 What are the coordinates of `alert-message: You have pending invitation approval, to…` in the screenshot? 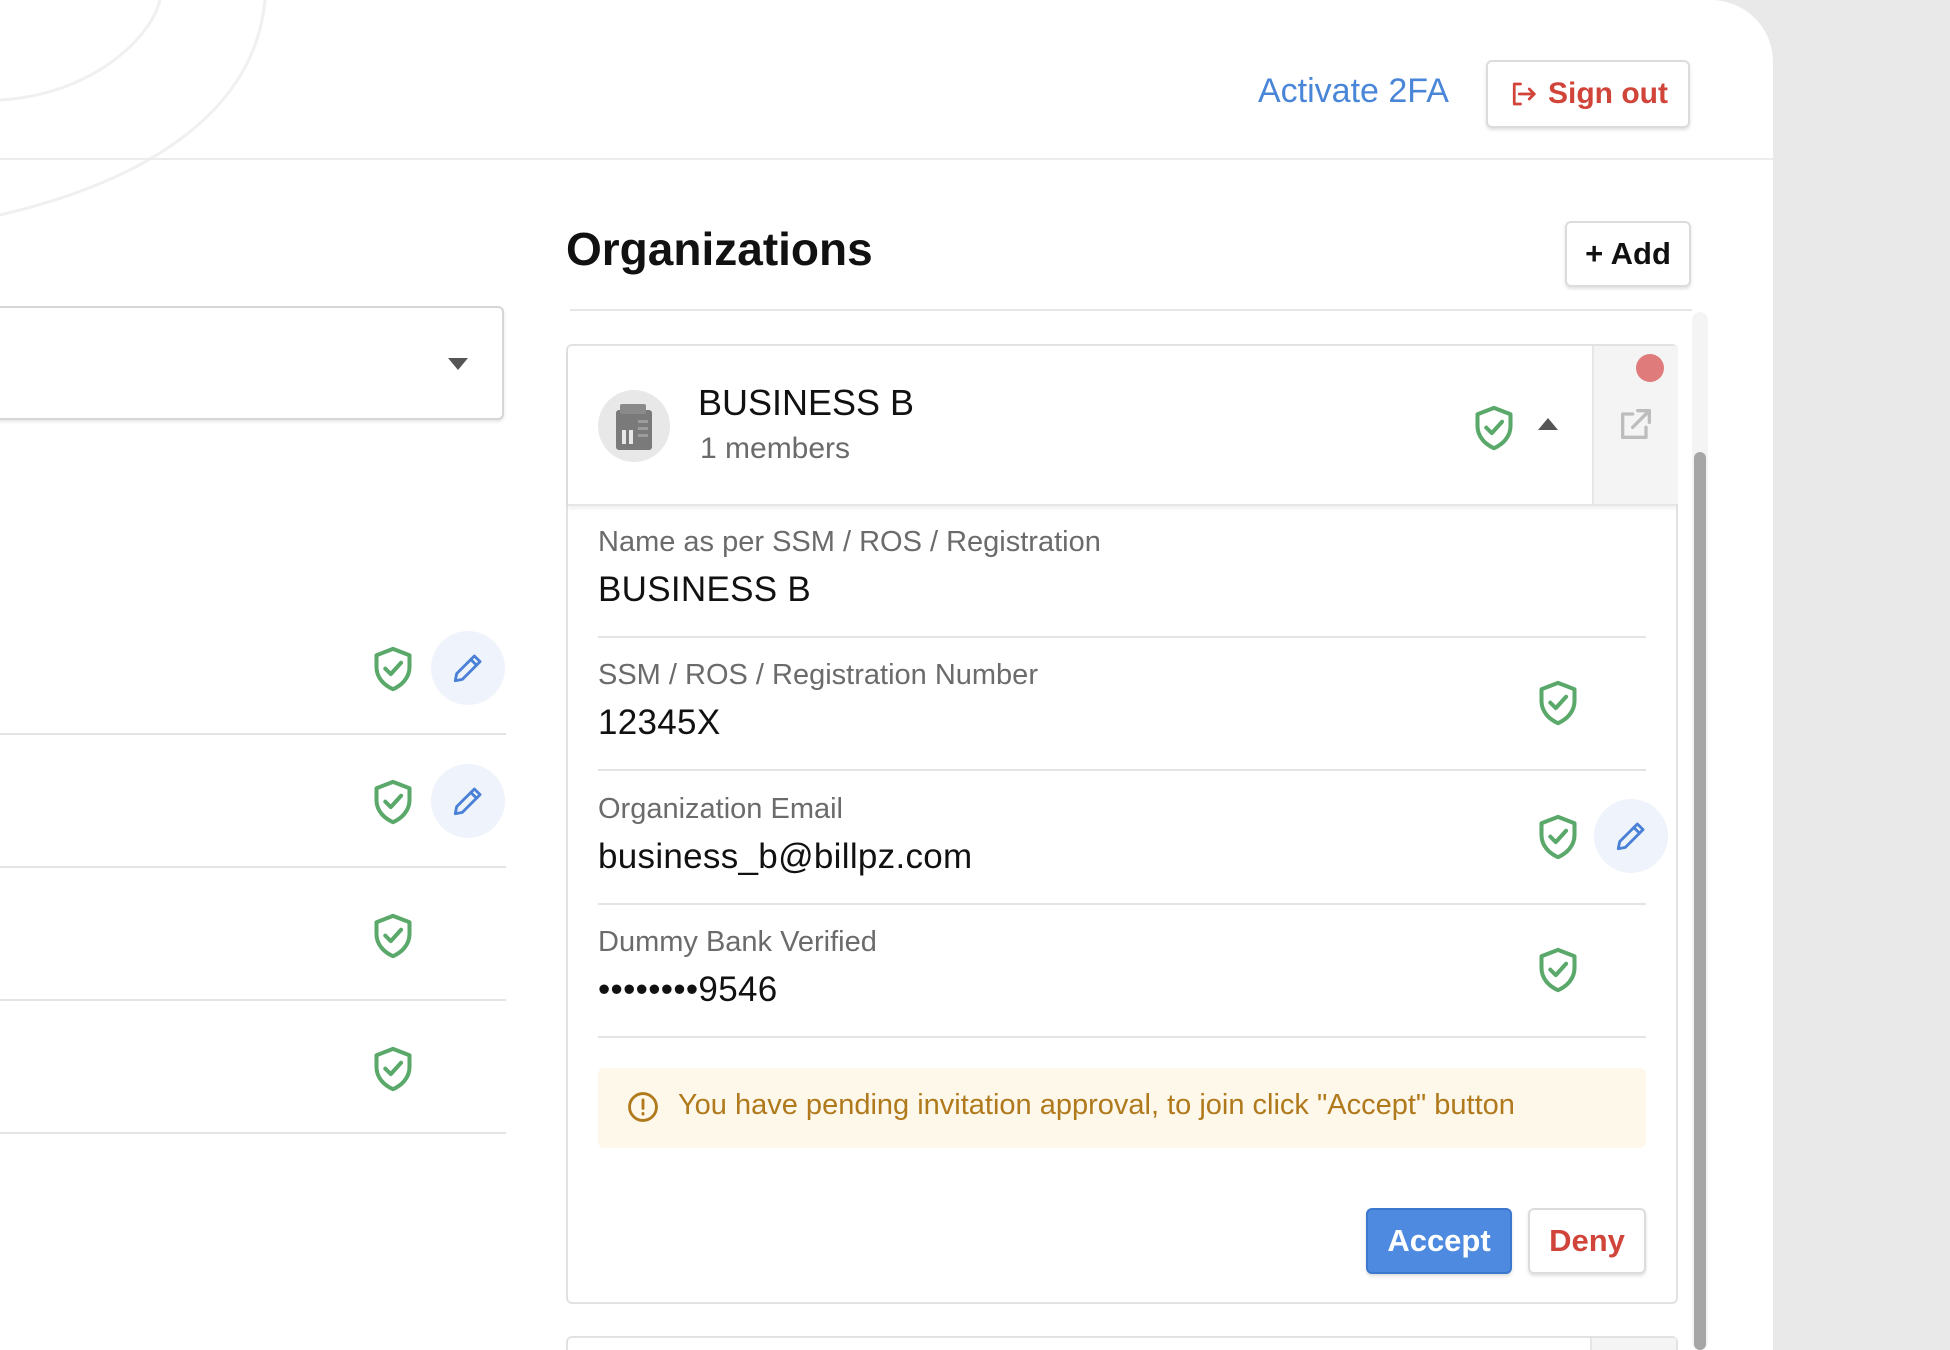 It's located at (1096, 1105).